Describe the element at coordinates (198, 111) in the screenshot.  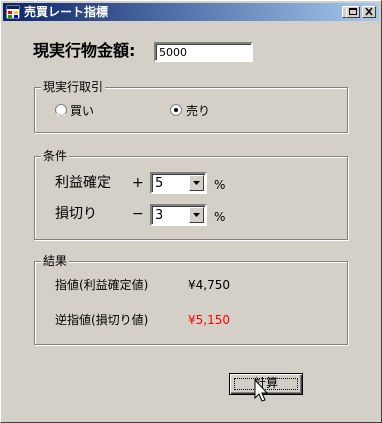
I see `sell-radio-label: 売り` at that location.